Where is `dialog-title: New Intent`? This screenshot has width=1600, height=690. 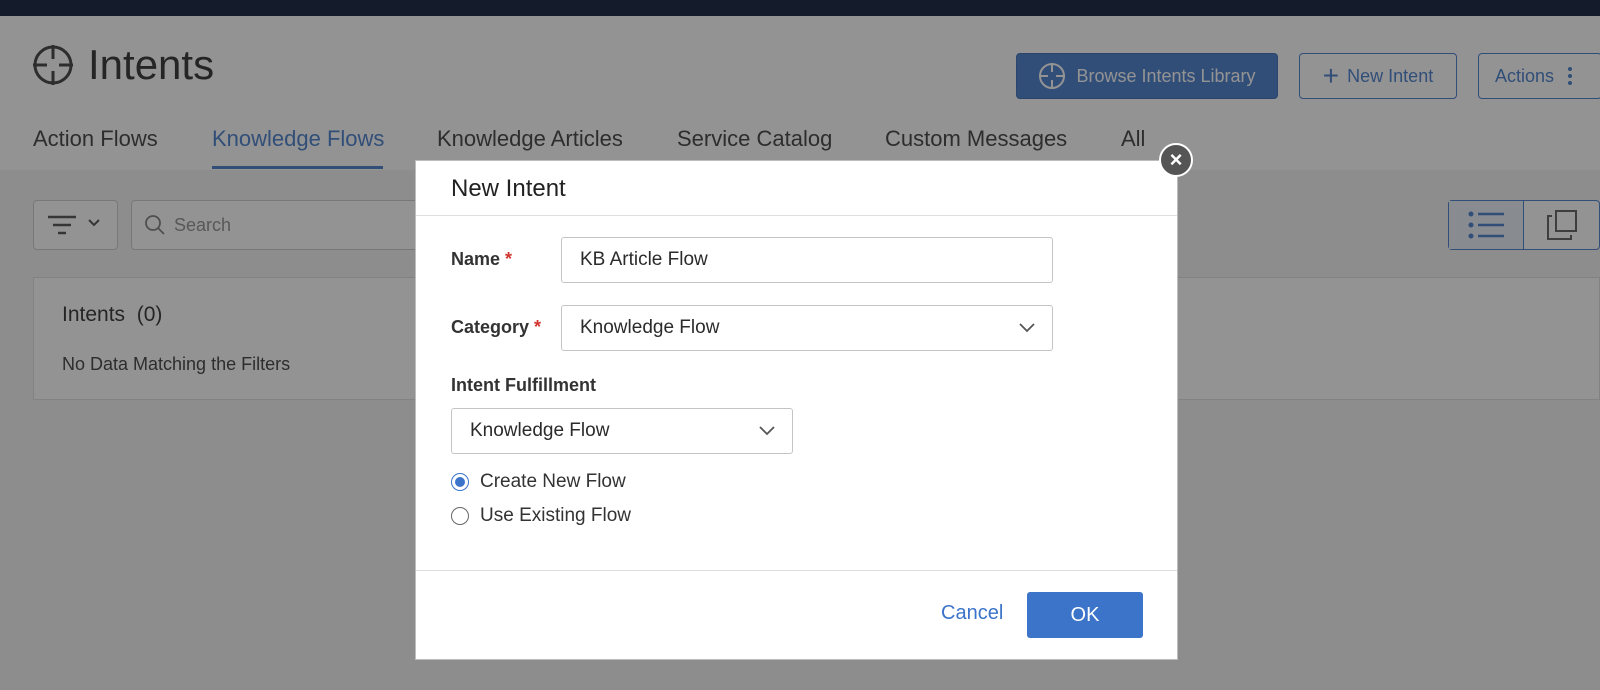
dialog-title: New Intent is located at coordinates (508, 188).